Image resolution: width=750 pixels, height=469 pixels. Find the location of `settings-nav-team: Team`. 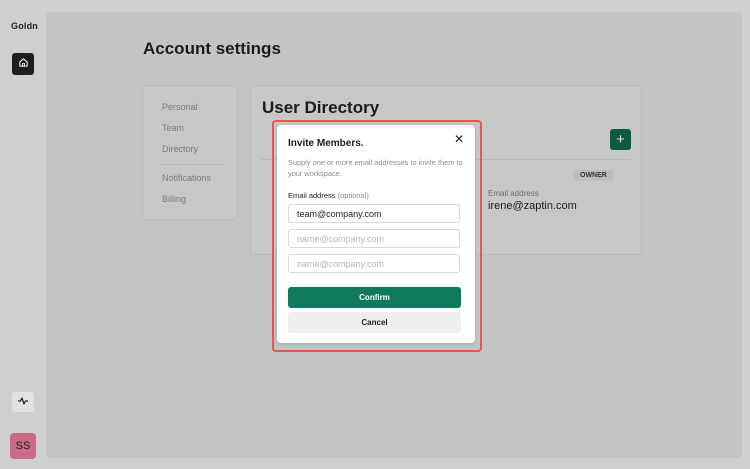

settings-nav-team: Team is located at coordinates (173, 128).